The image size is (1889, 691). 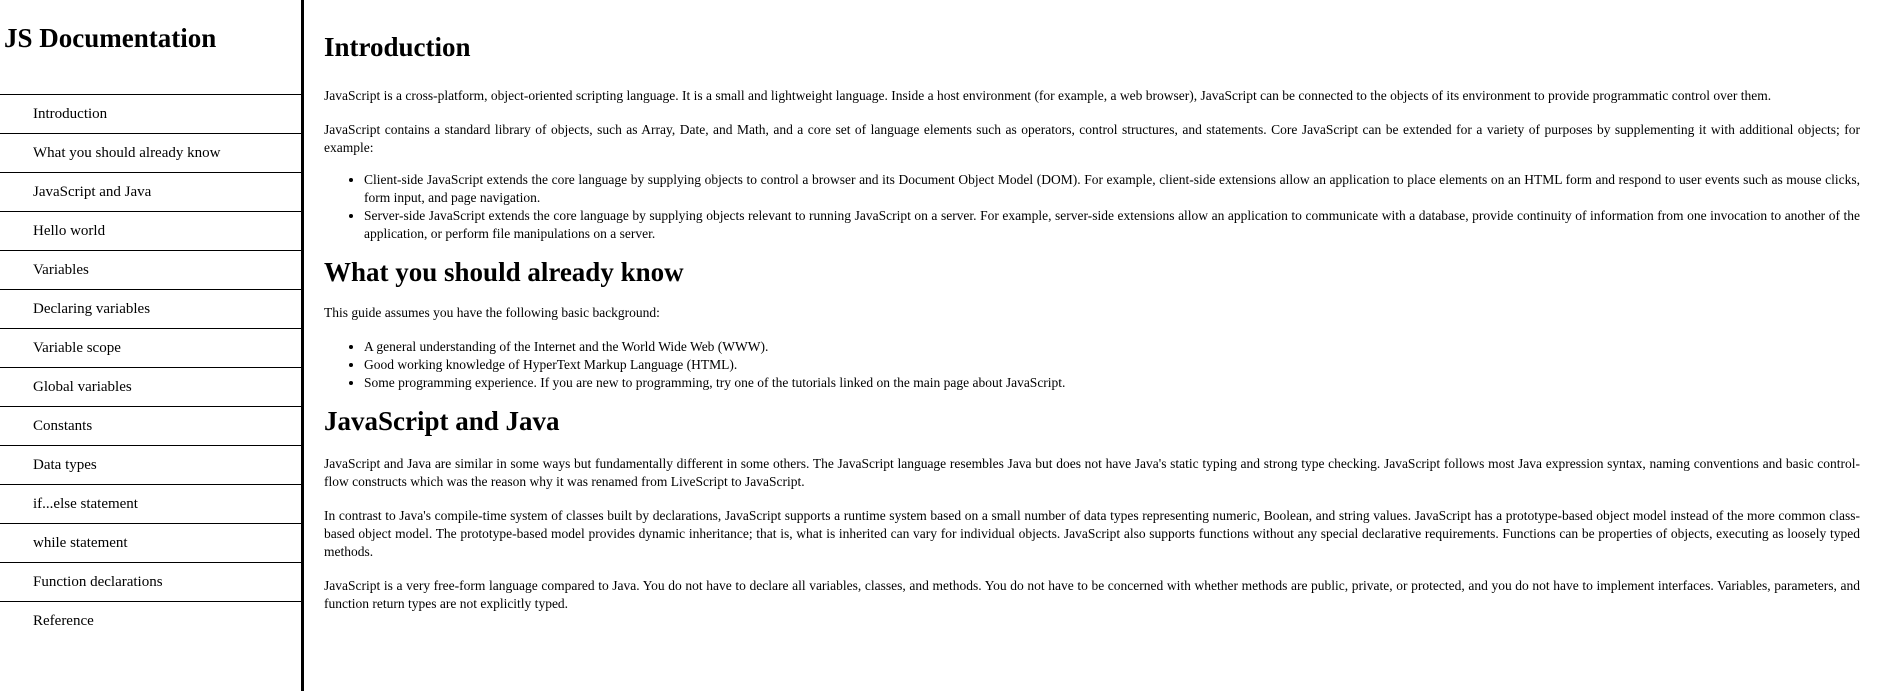 I want to click on nav-item: Hello world, so click(x=150, y=230).